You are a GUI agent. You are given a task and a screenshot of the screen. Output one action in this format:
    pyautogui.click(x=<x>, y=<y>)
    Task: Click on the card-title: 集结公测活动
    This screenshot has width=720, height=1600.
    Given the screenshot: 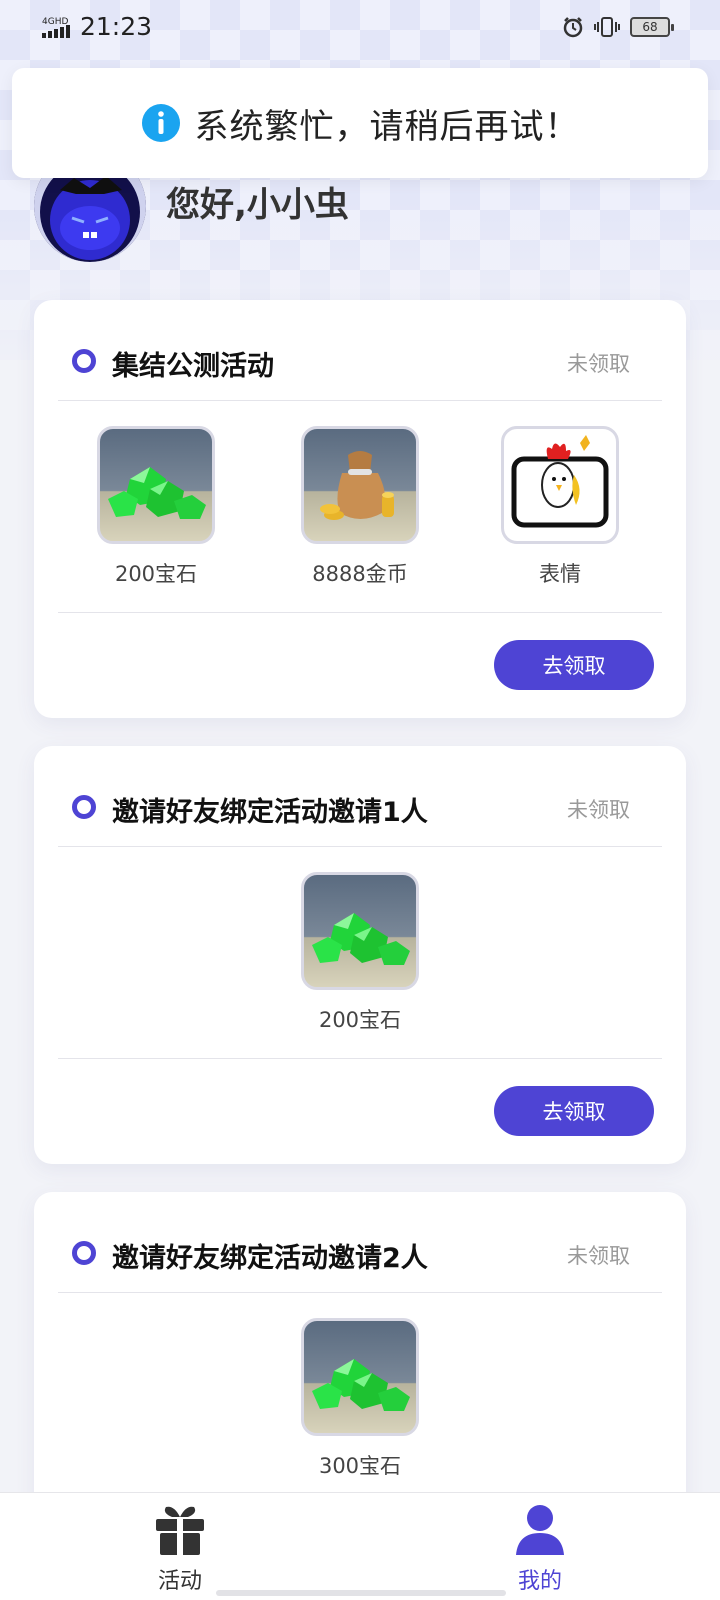 What is the action you would take?
    pyautogui.click(x=193, y=366)
    